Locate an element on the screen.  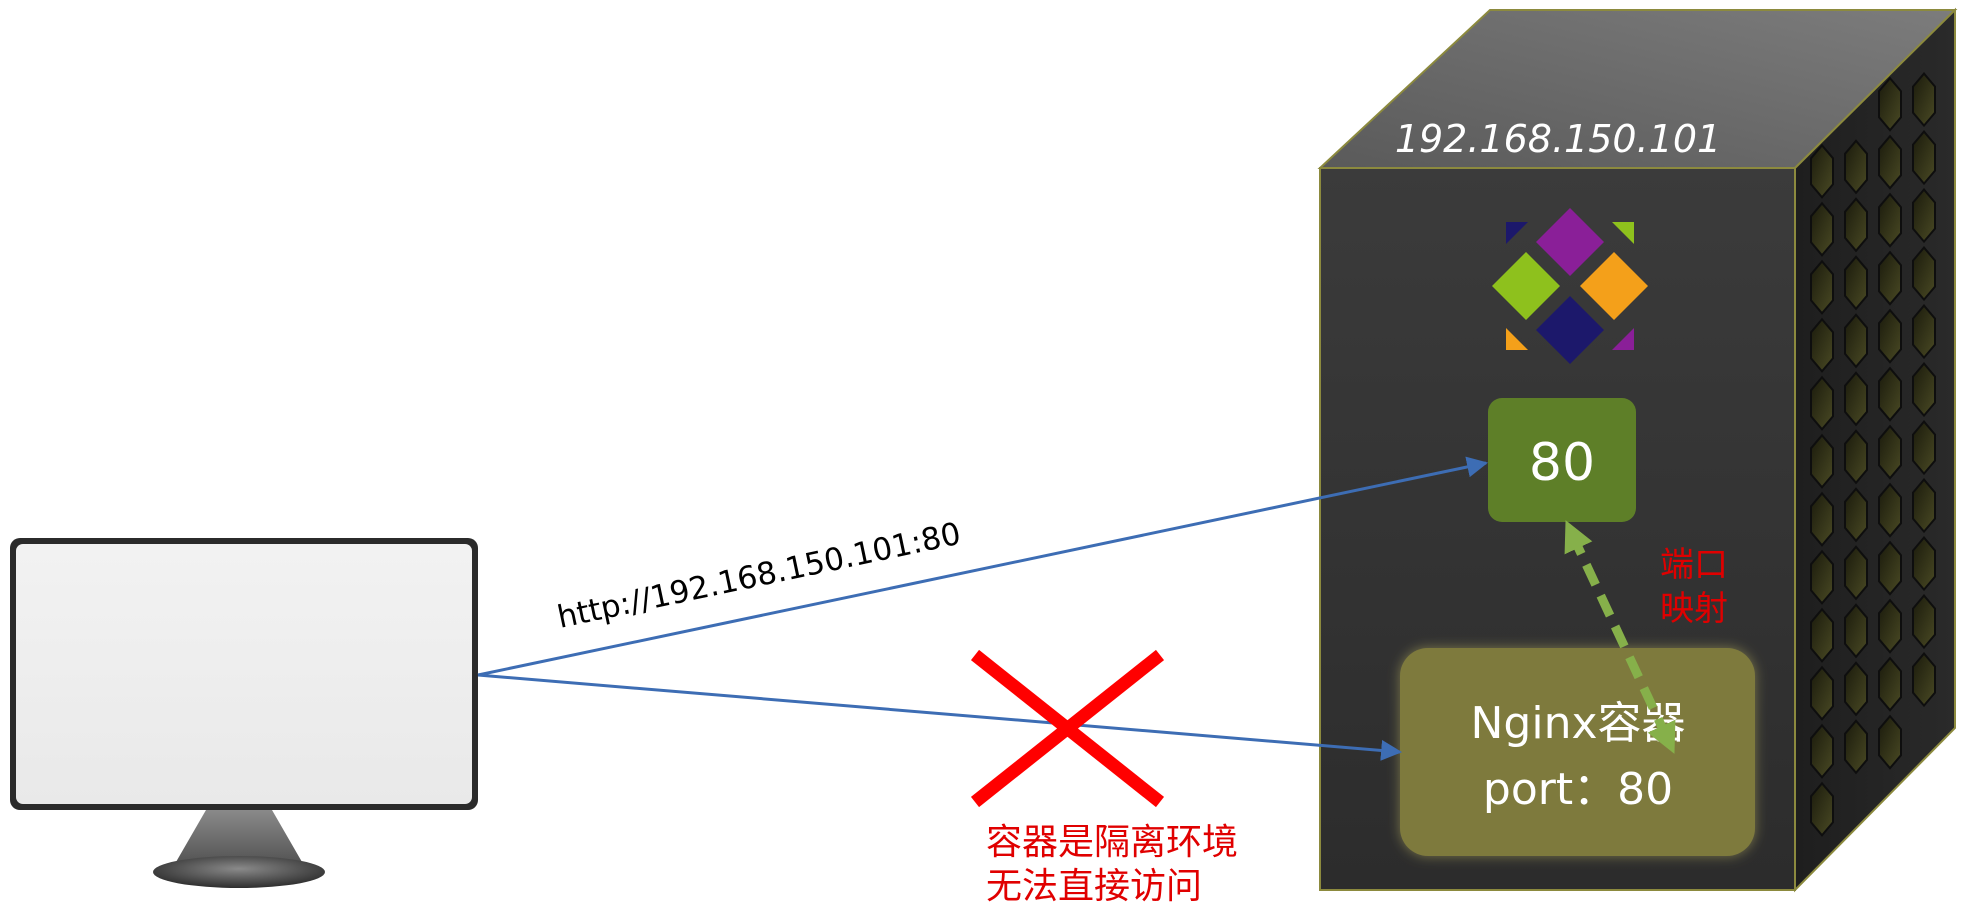
request-arrow-to-container is located at coordinates (940, 717).